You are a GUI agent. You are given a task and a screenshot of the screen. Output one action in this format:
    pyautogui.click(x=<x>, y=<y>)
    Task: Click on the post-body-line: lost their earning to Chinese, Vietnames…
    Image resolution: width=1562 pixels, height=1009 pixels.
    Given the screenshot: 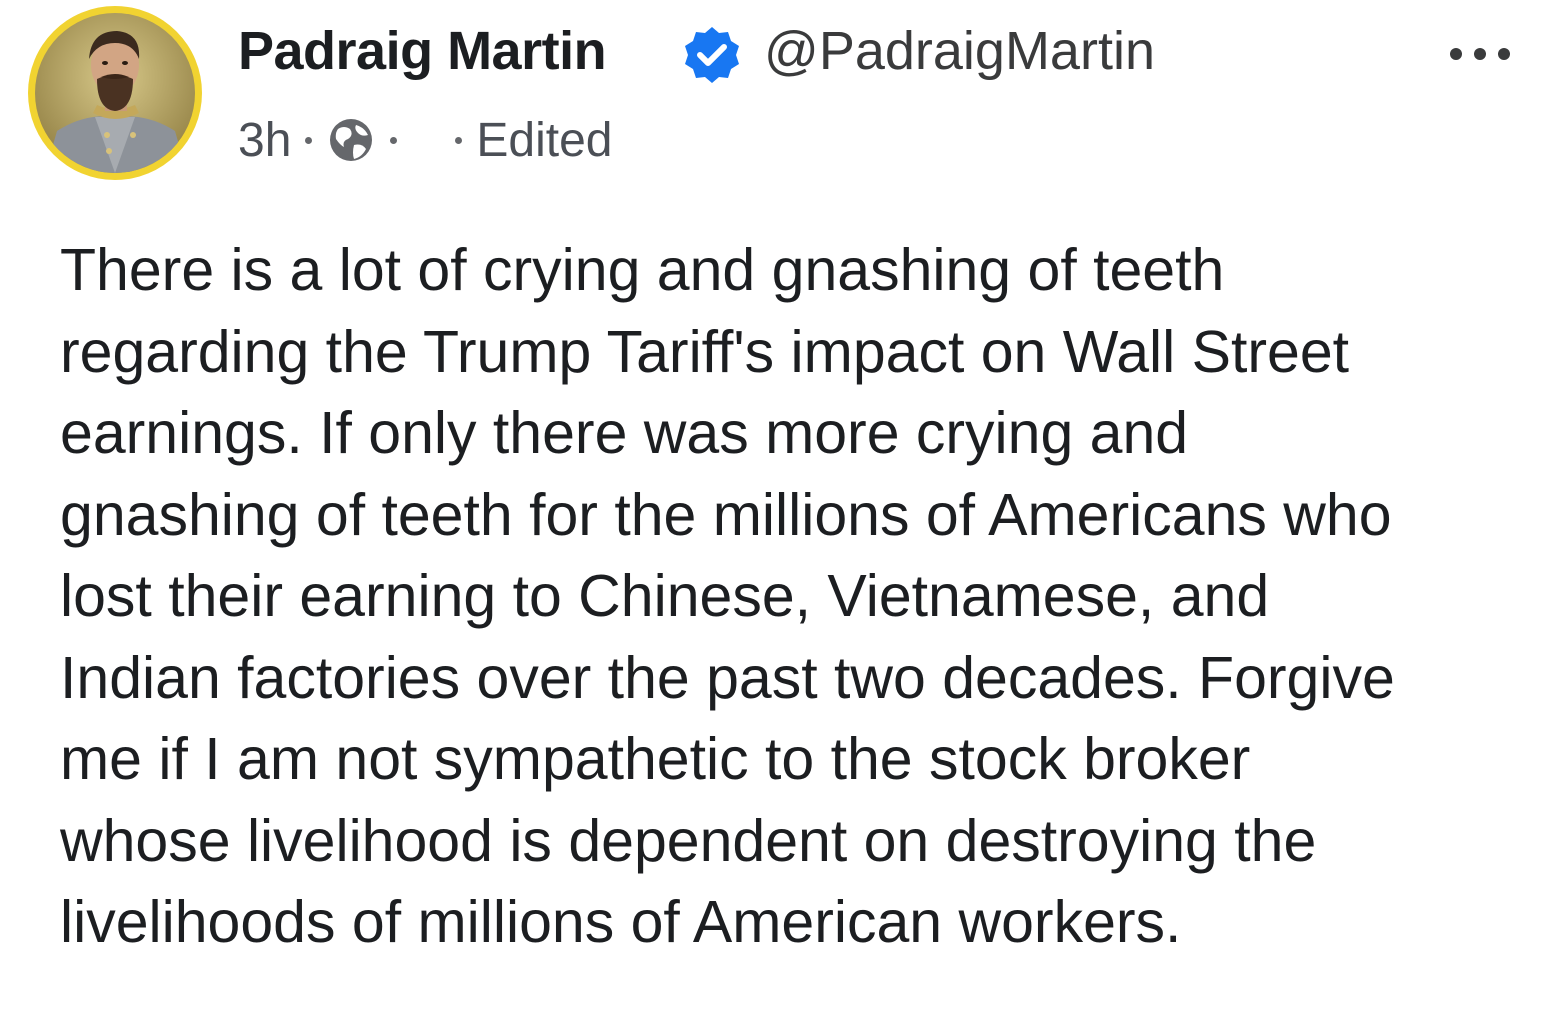 What is the action you would take?
    pyautogui.click(x=665, y=596)
    